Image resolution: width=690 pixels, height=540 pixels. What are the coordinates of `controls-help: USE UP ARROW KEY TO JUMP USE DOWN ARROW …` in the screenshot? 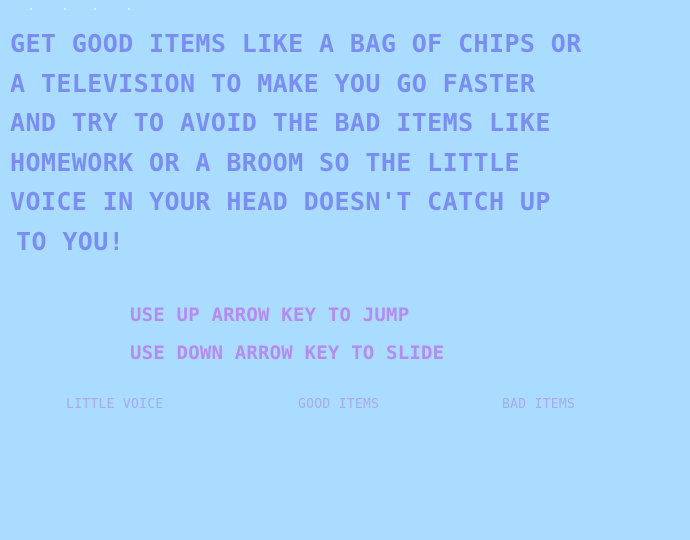 It's located at (287, 334).